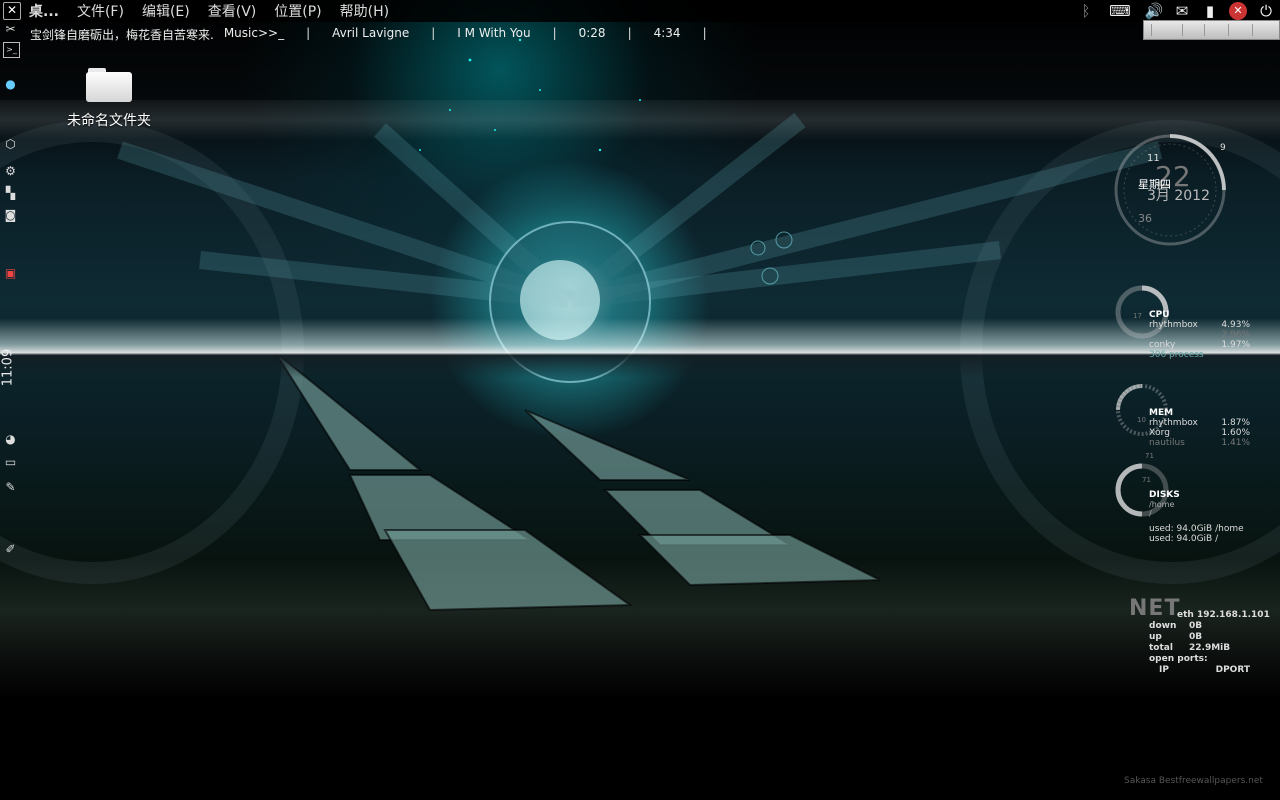  I want to click on menu-file: 文件(F), so click(100, 11).